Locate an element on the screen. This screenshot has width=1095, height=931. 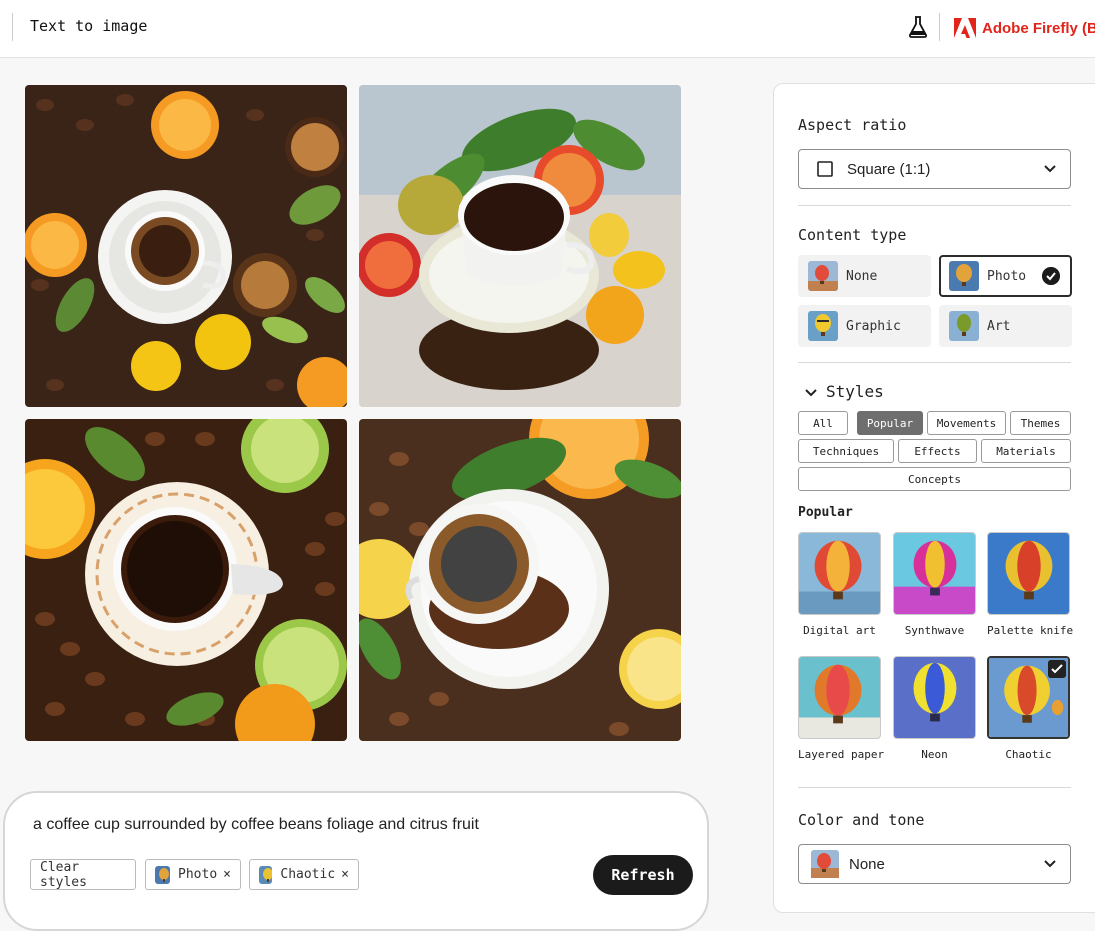
photo-chip: Photo × is located at coordinates (193, 874).